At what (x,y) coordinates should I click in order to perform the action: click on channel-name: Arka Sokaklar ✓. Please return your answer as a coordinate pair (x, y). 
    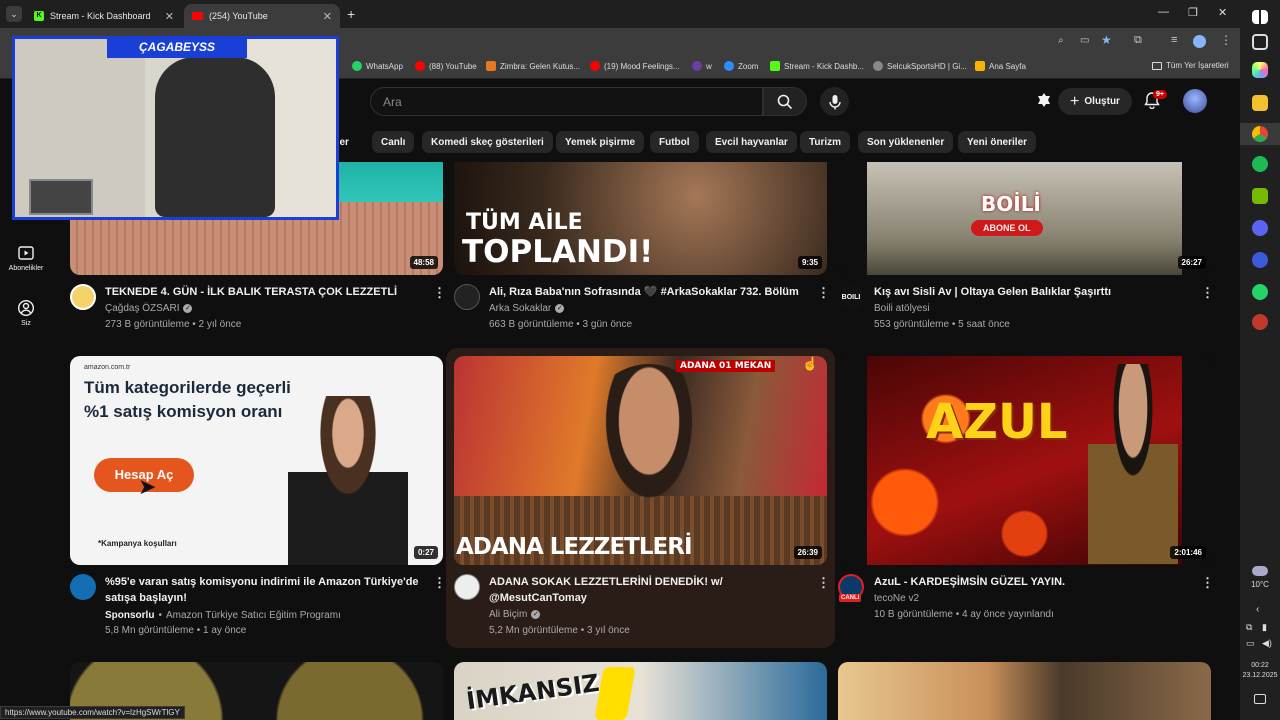
    Looking at the image, I should click on (527, 308).